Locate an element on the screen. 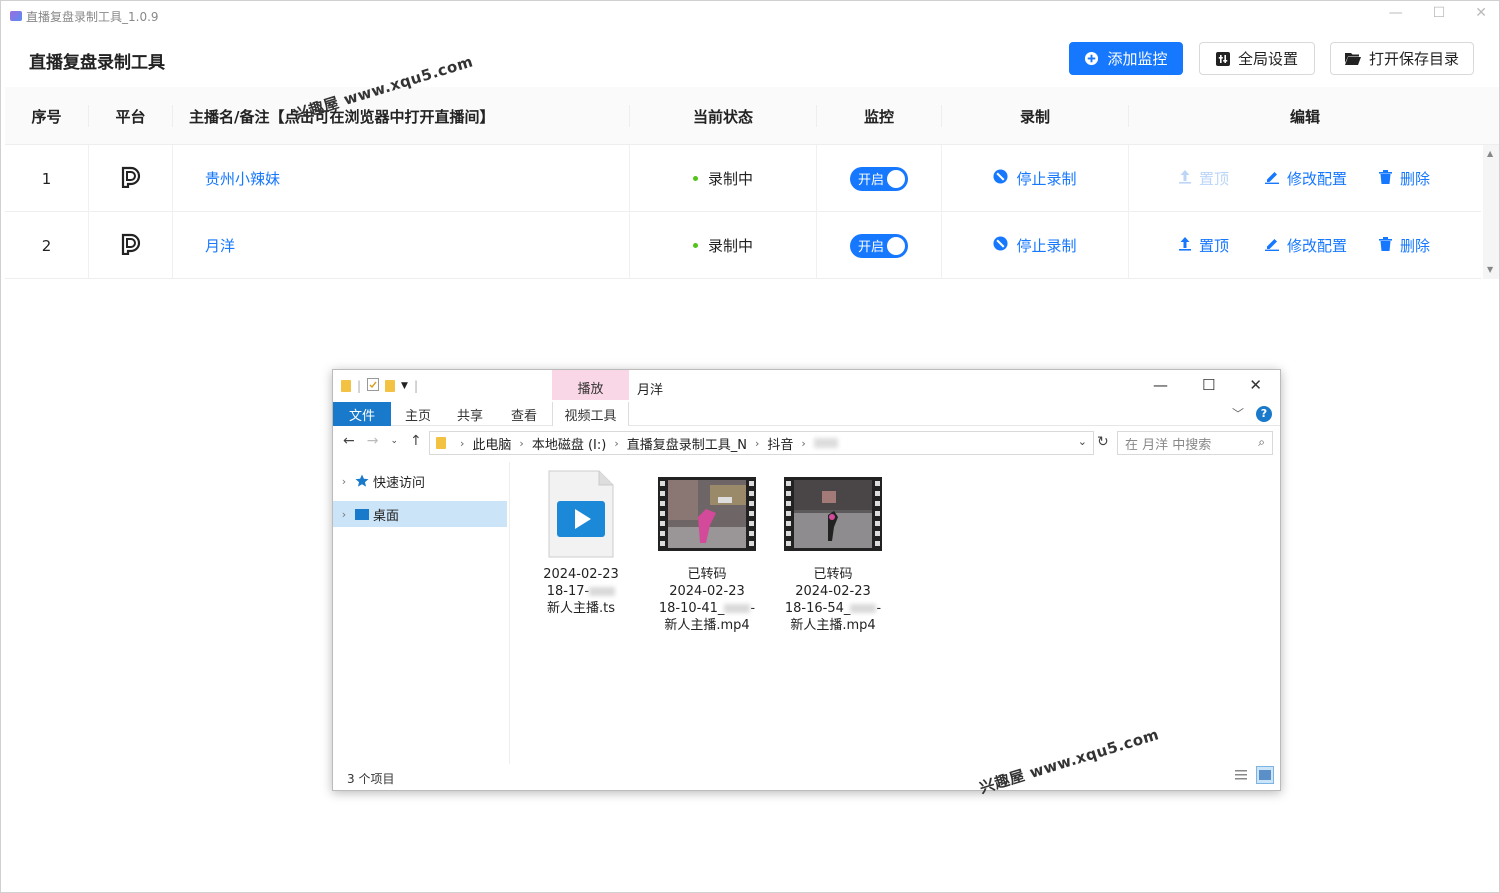 This screenshot has height=893, width=1500. nav-label: 桌面 is located at coordinates (386, 516).